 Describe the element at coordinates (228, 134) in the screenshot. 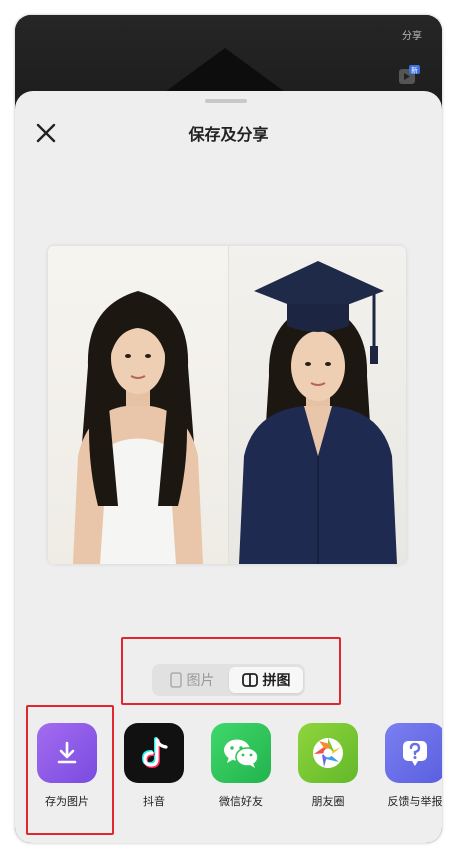

I see `sheet-title: 保存及分享` at that location.